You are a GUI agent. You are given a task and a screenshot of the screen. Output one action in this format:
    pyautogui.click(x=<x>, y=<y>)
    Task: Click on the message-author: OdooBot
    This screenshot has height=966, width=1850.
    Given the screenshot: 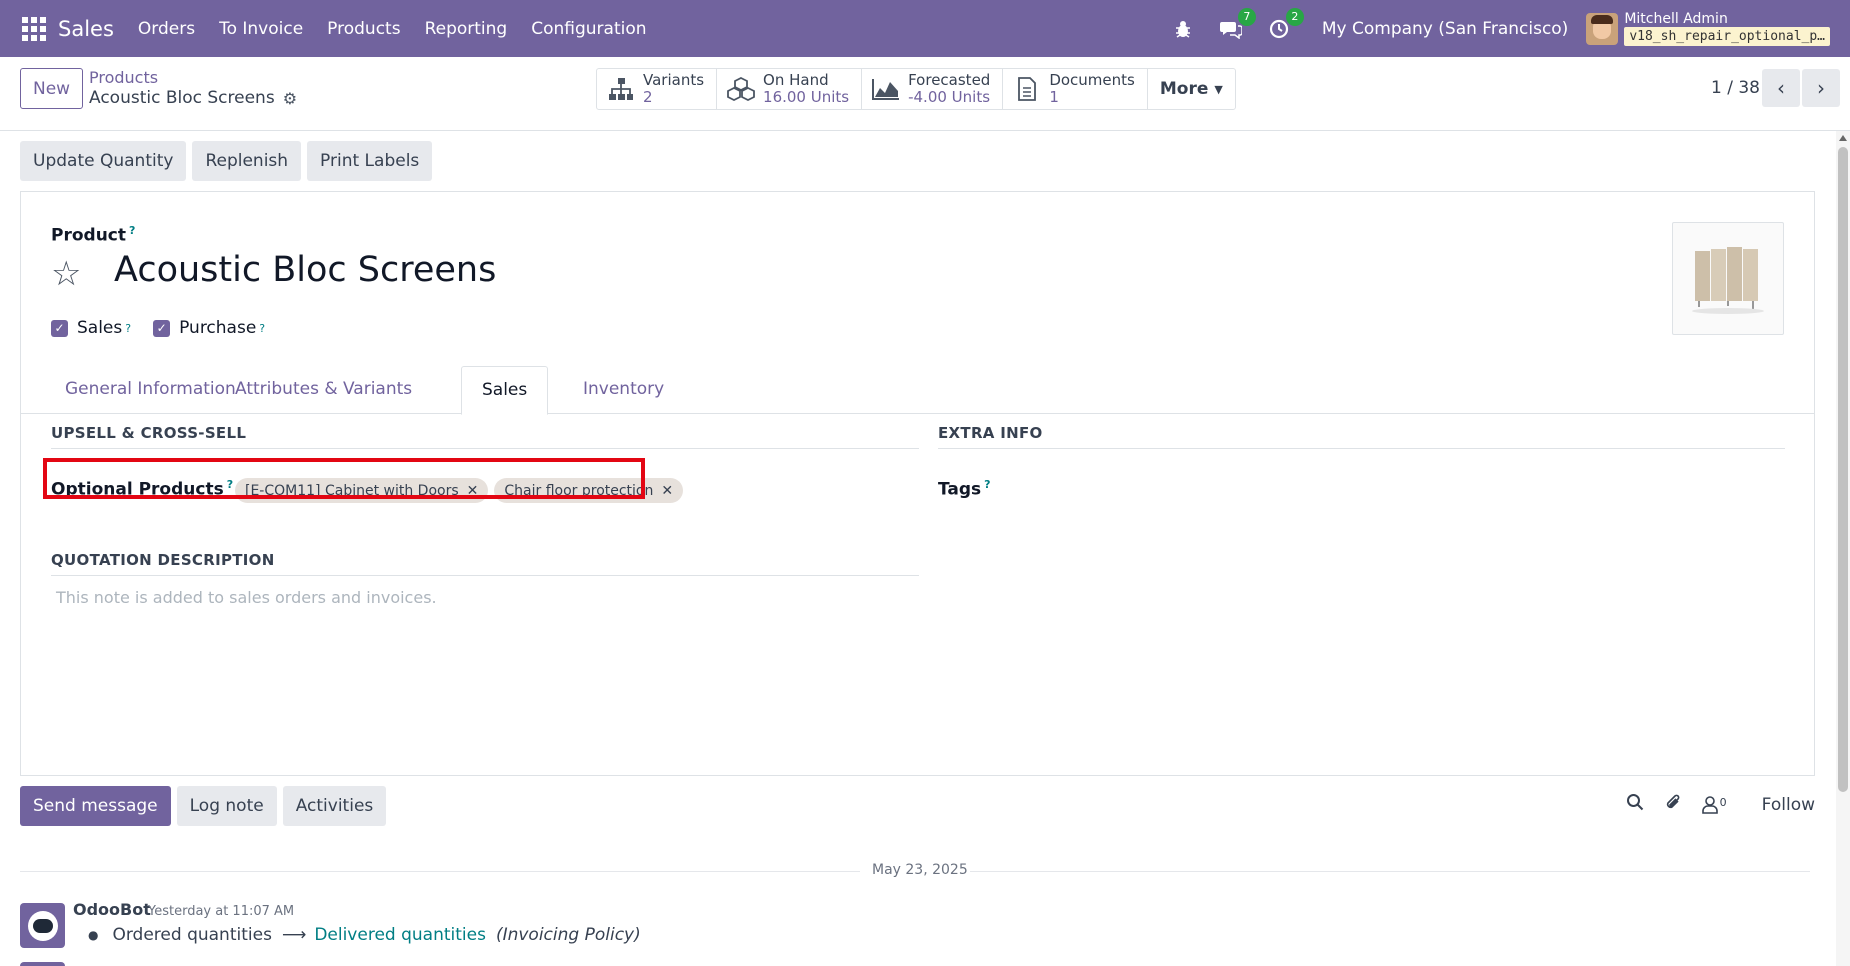 What is the action you would take?
    pyautogui.click(x=112, y=909)
    